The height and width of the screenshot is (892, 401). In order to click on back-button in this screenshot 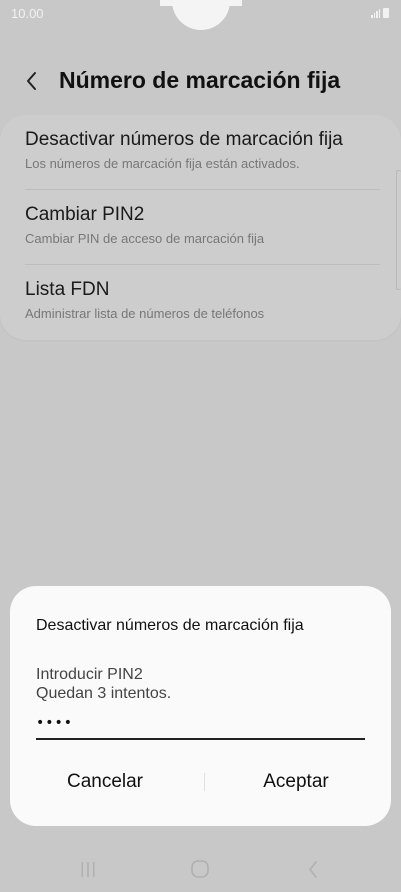, I will do `click(35, 81)`.